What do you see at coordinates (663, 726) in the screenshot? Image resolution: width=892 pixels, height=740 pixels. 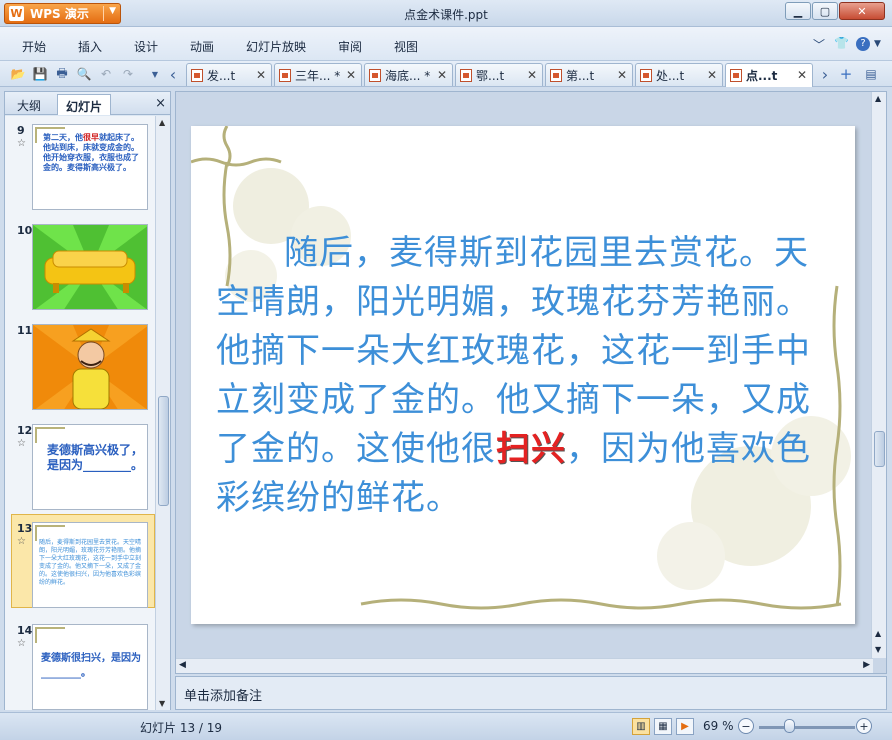 I see `slide-sorter-view-icon: ▦` at bounding box center [663, 726].